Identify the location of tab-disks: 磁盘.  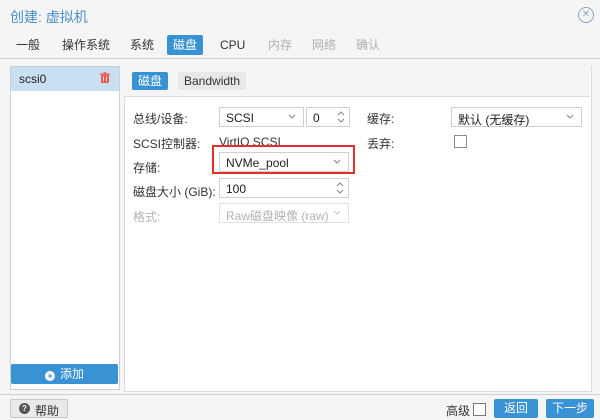
(185, 45).